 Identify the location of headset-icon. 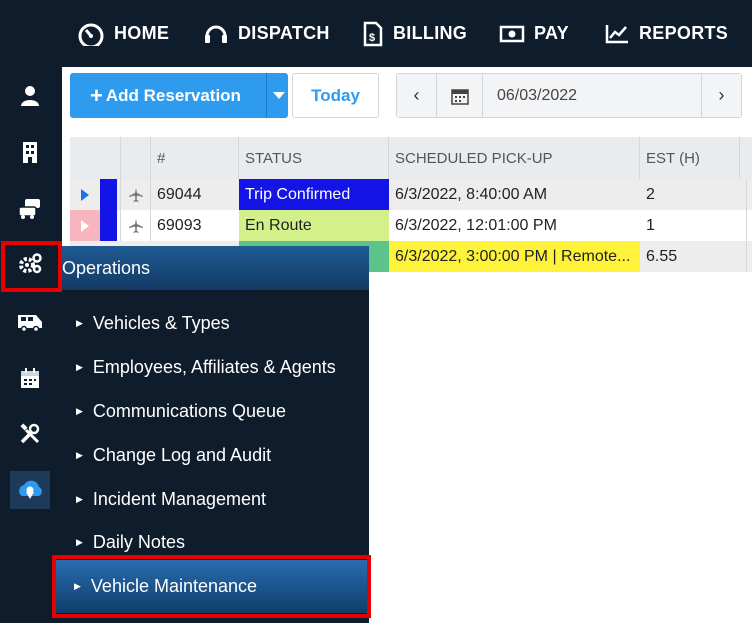
(216, 34).